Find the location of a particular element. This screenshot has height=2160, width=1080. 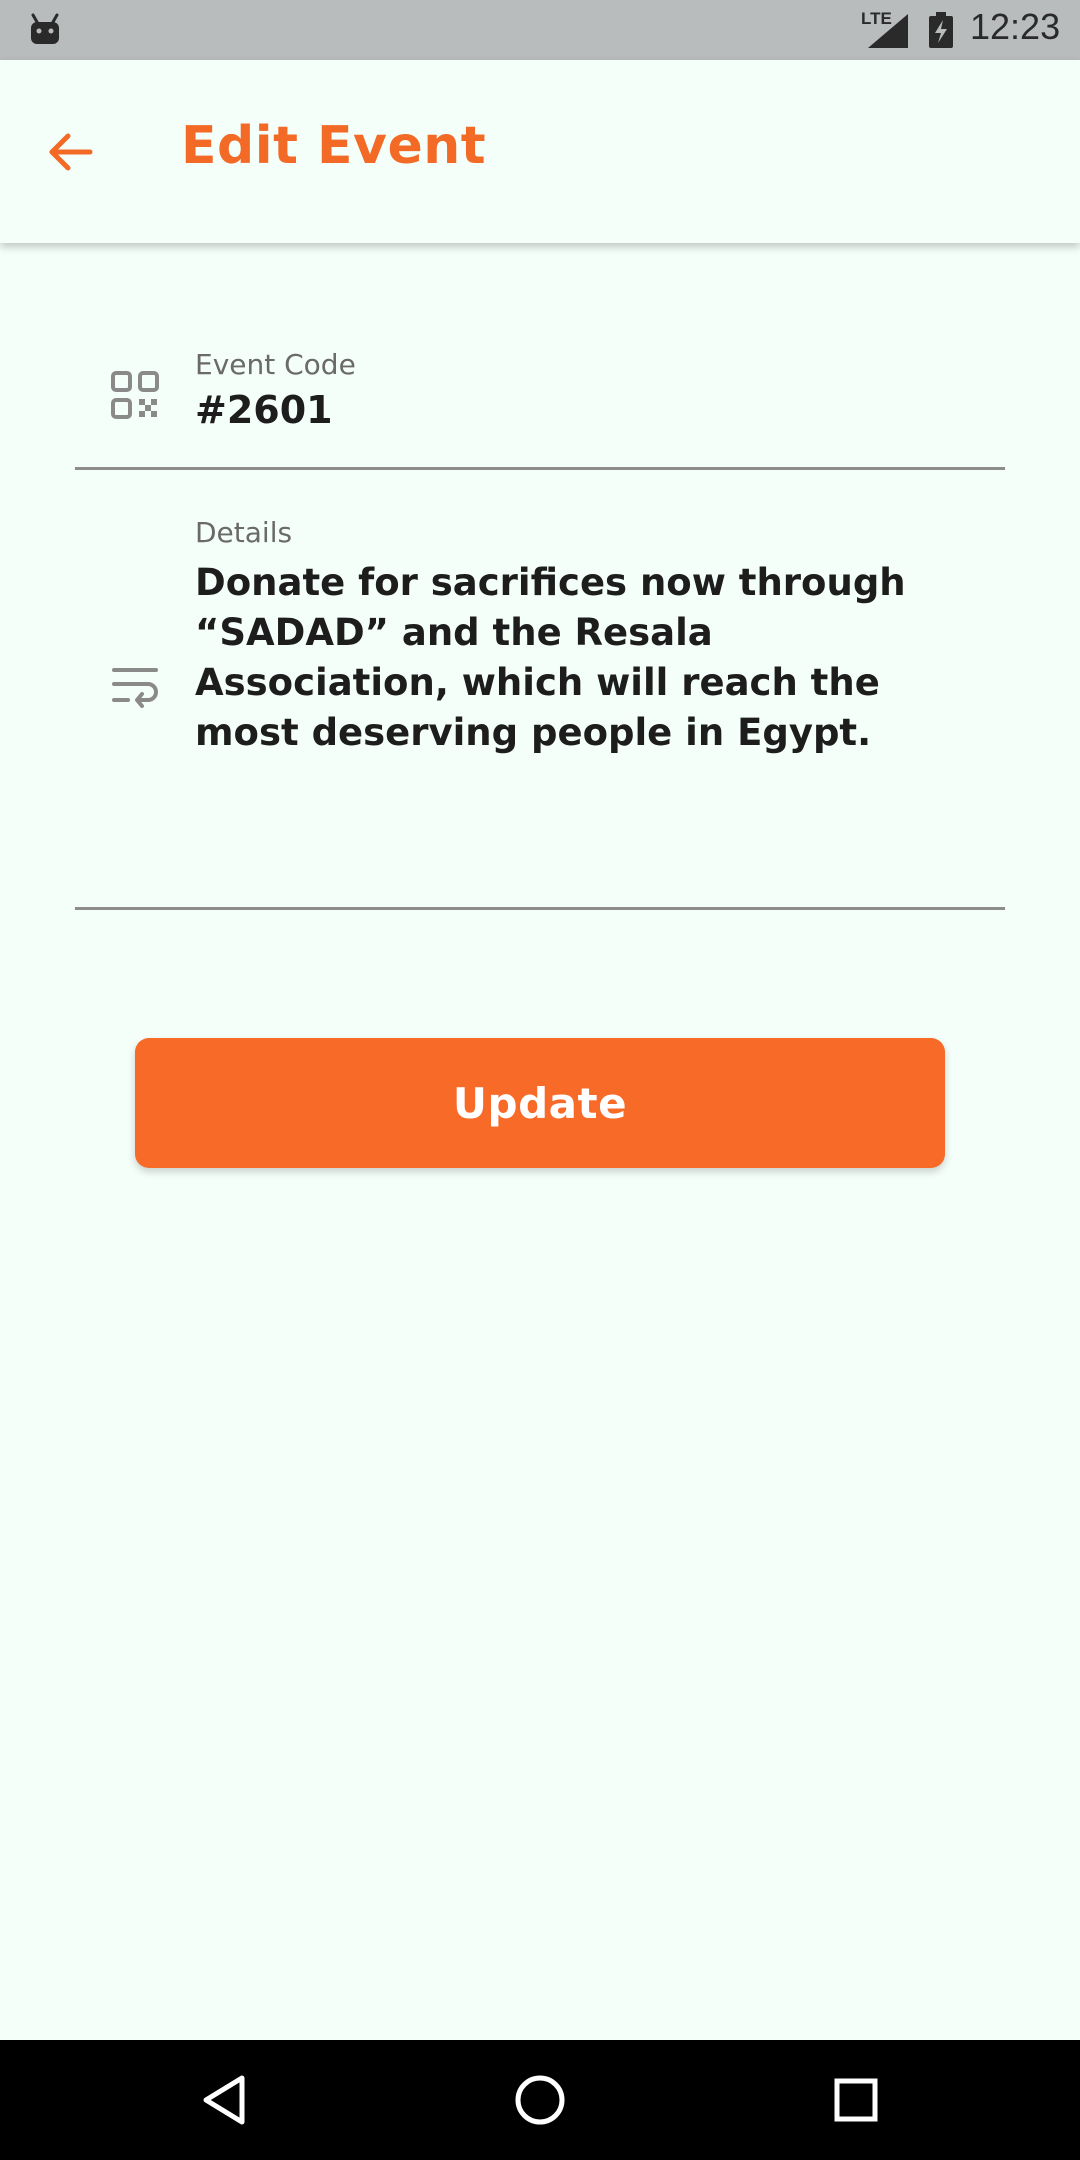

text-wrap-icon is located at coordinates (135, 688).